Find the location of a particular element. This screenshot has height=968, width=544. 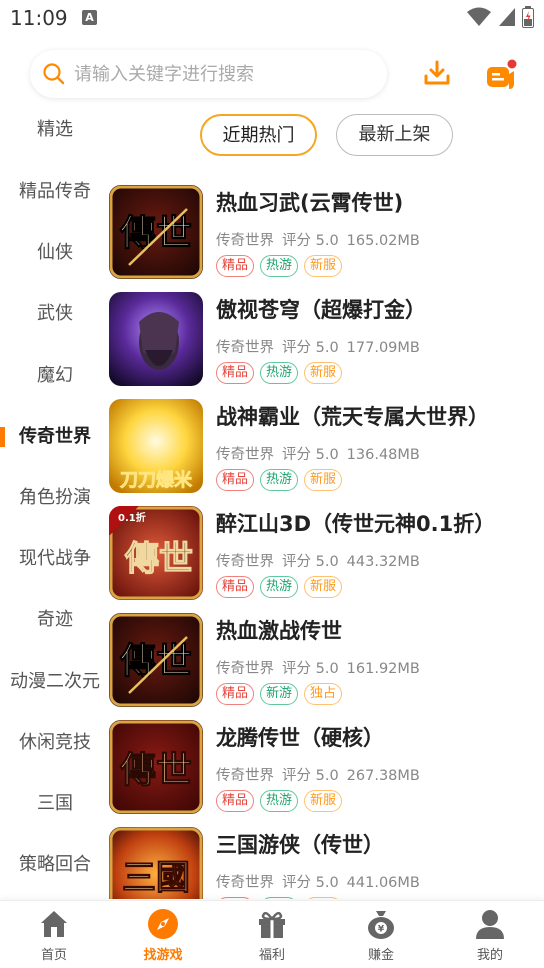

game-icon: 三國 is located at coordinates (156, 863).